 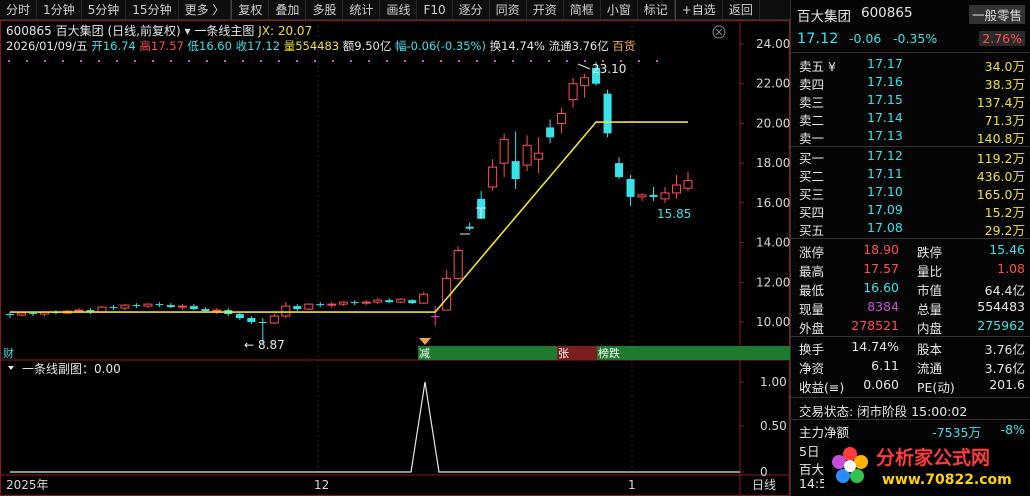 I want to click on indicator-name: 一条线主图, so click(x=224, y=31).